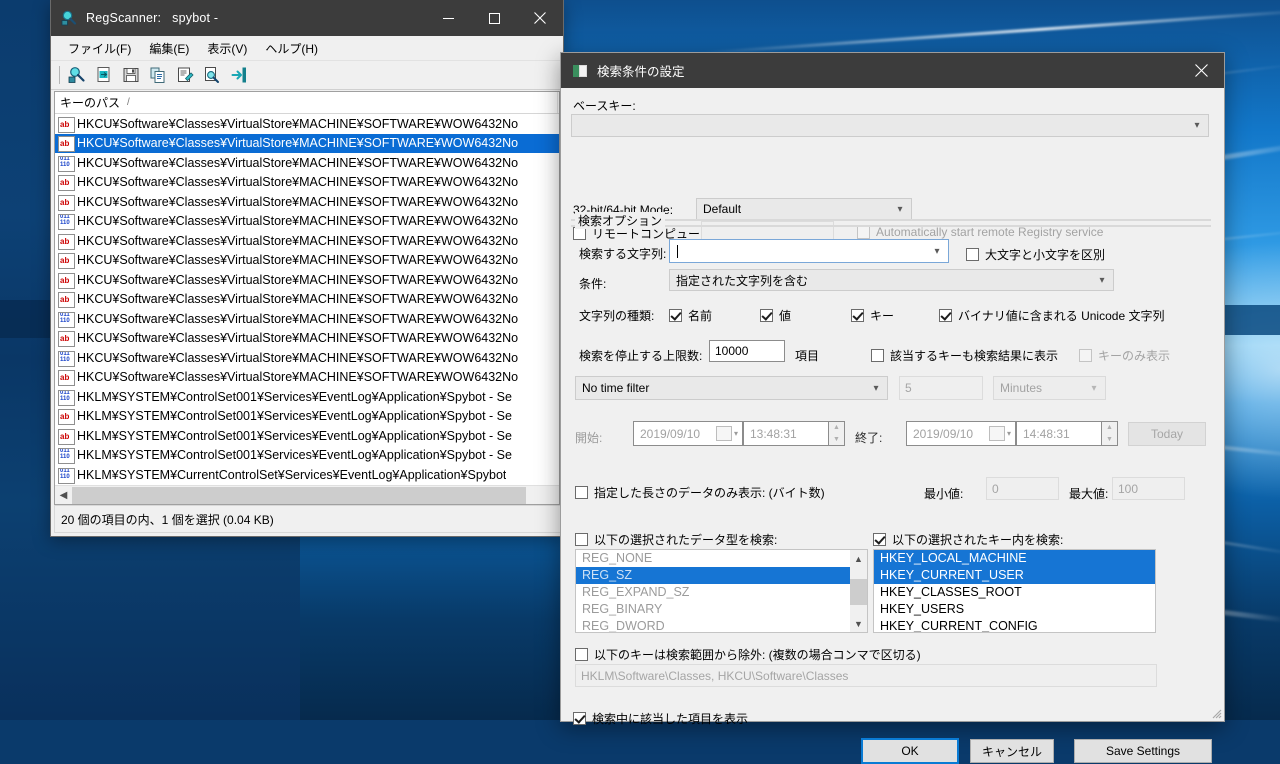 This screenshot has width=1280, height=764. What do you see at coordinates (212, 75) in the screenshot?
I see `find-icon` at bounding box center [212, 75].